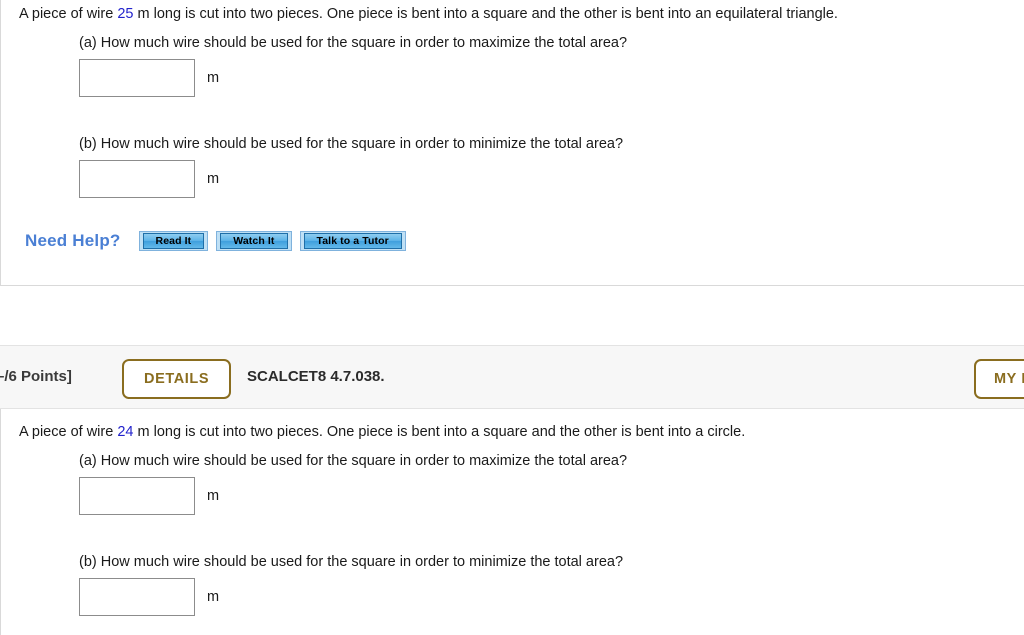  Describe the element at coordinates (177, 379) in the screenshot. I see `details-button: DETAILS` at that location.